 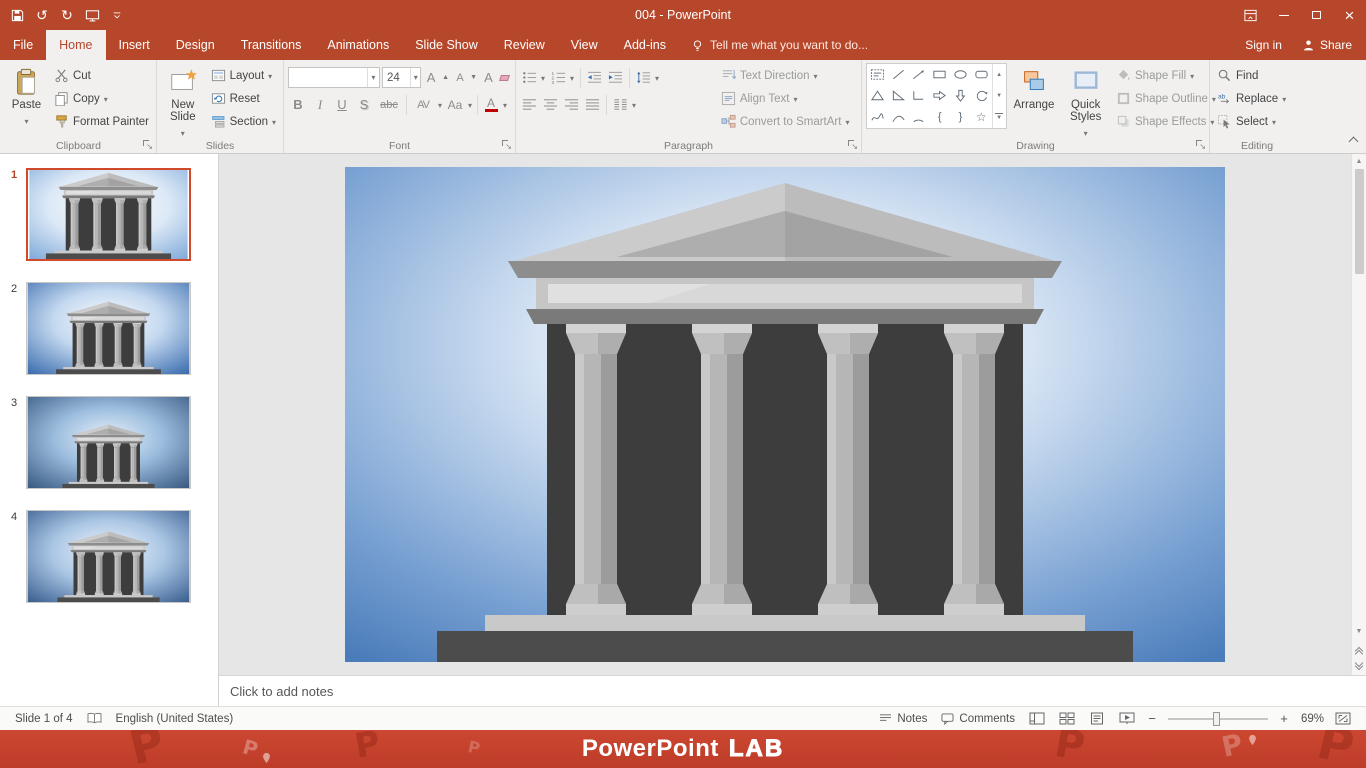 What do you see at coordinates (1250, 15) in the screenshot?
I see `ribbon-display-options-button` at bounding box center [1250, 15].